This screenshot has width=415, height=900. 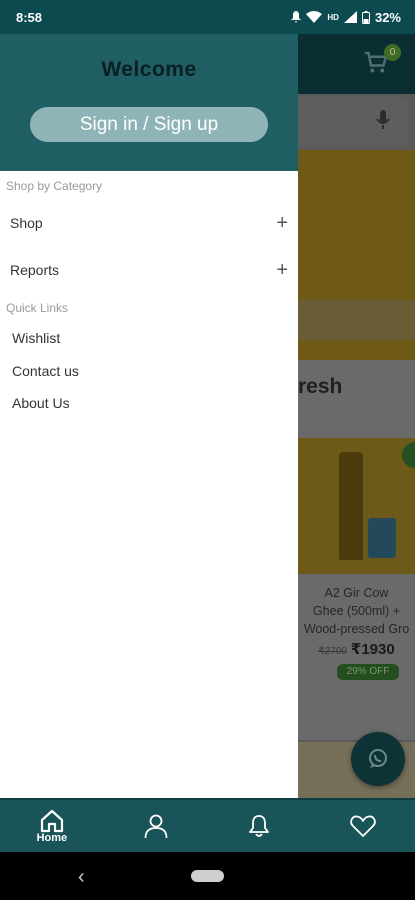 I want to click on section-title: resh, so click(x=320, y=386).